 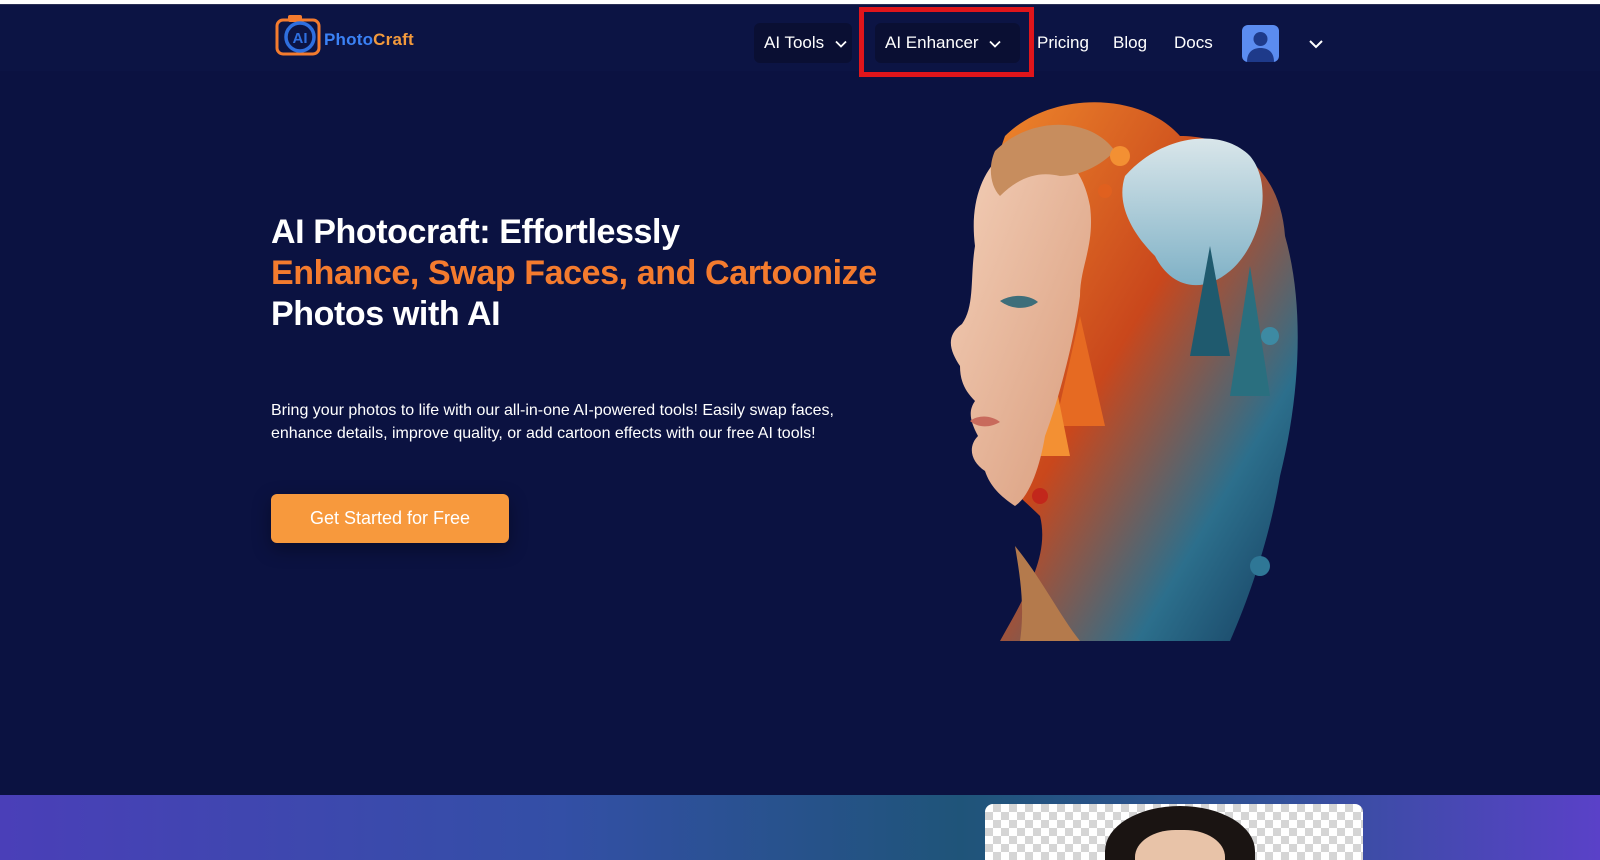 I want to click on nav-pricing: Pricing, so click(x=1063, y=43).